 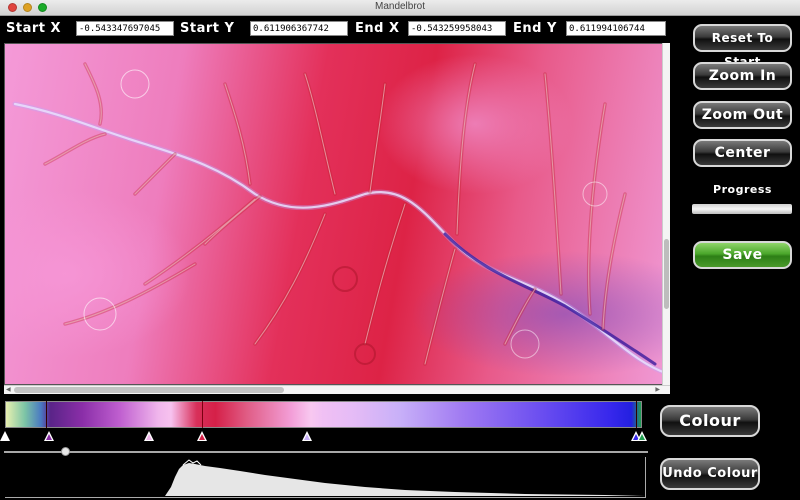 I want to click on end-x-label: End X, so click(x=377, y=28).